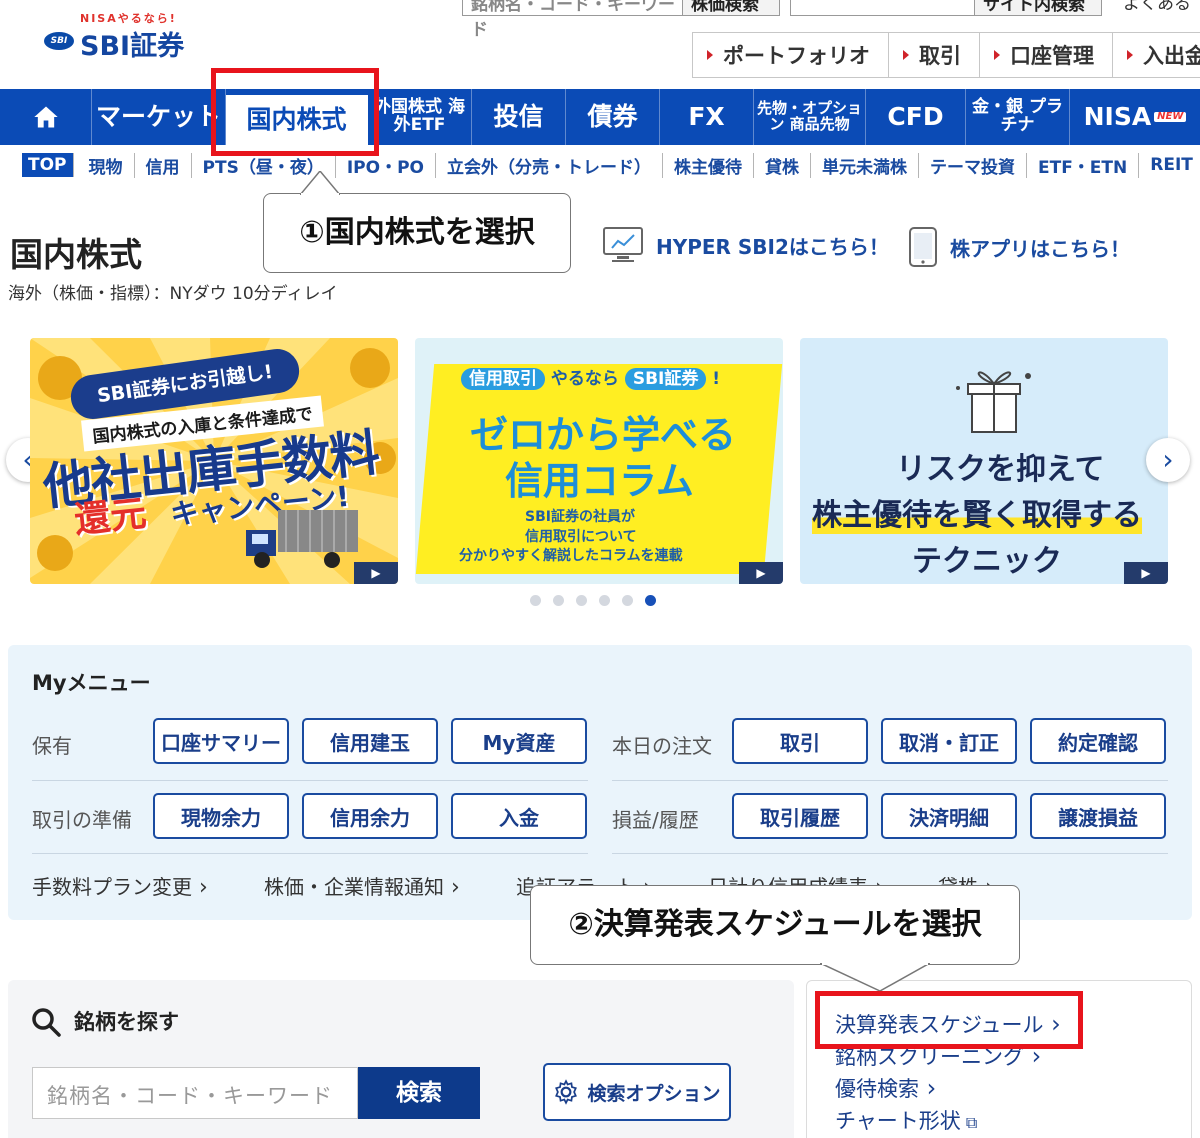 The width and height of the screenshot is (1200, 1138). I want to click on banner2-title2: 信用コラム, so click(599, 481).